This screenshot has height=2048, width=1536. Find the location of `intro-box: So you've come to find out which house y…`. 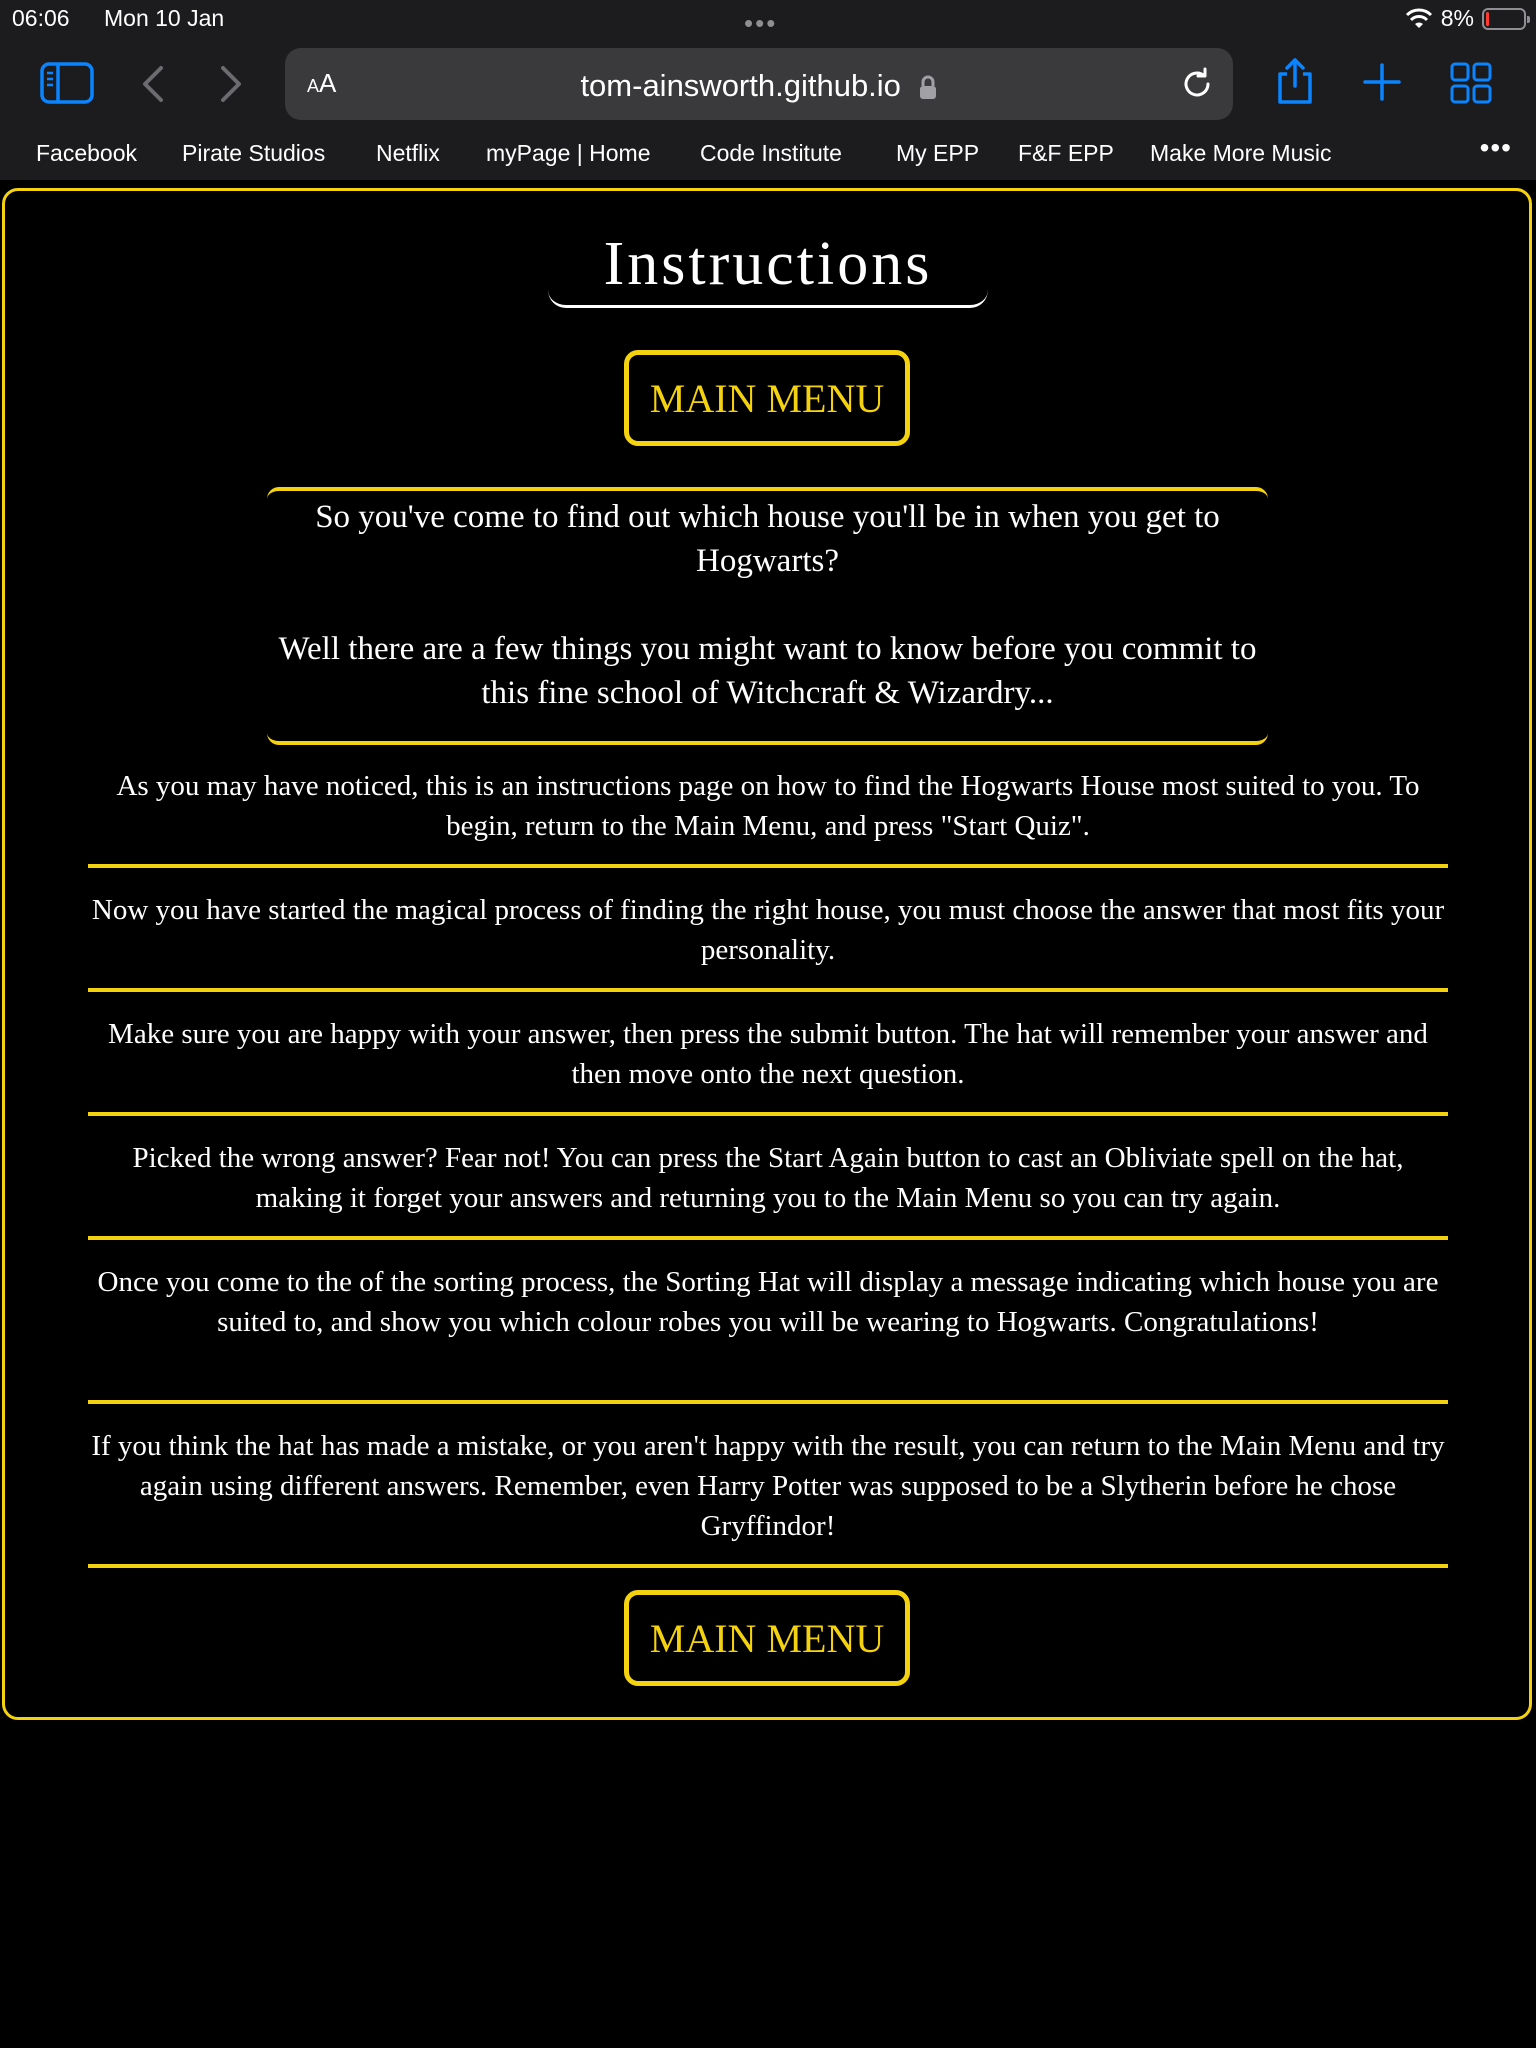

intro-box: So you've come to find out which house y… is located at coordinates (767, 616).